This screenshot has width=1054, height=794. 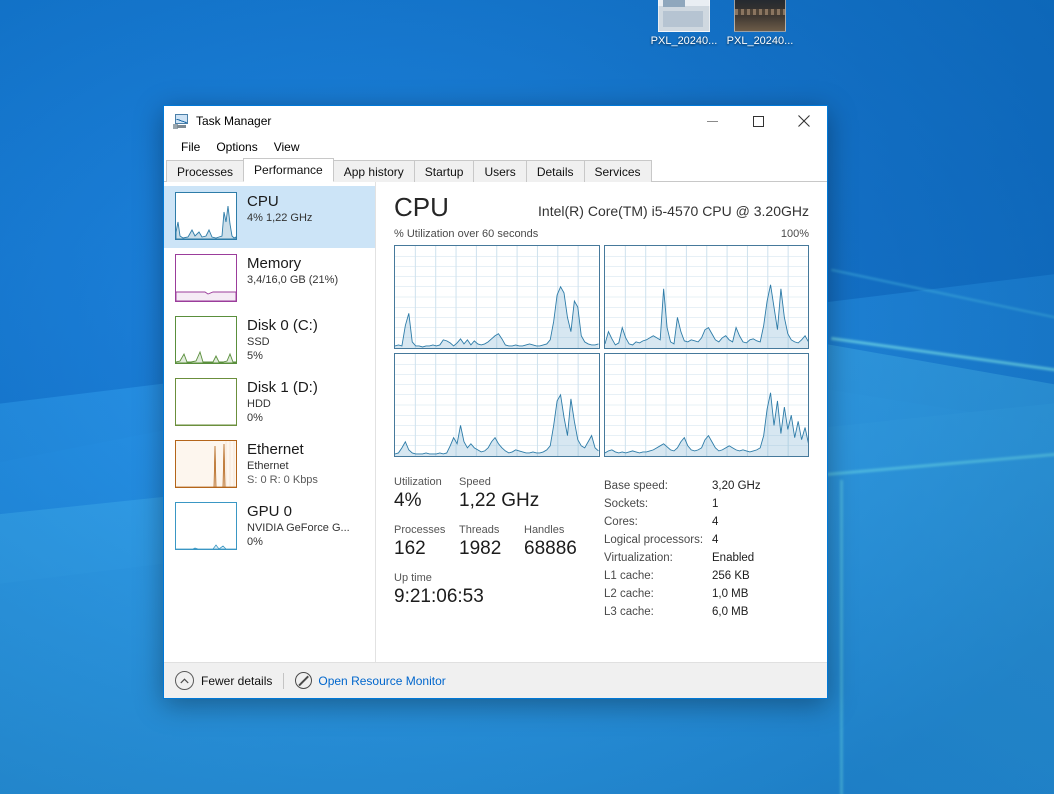 I want to click on spec-key: L3 cache:, so click(x=629, y=612).